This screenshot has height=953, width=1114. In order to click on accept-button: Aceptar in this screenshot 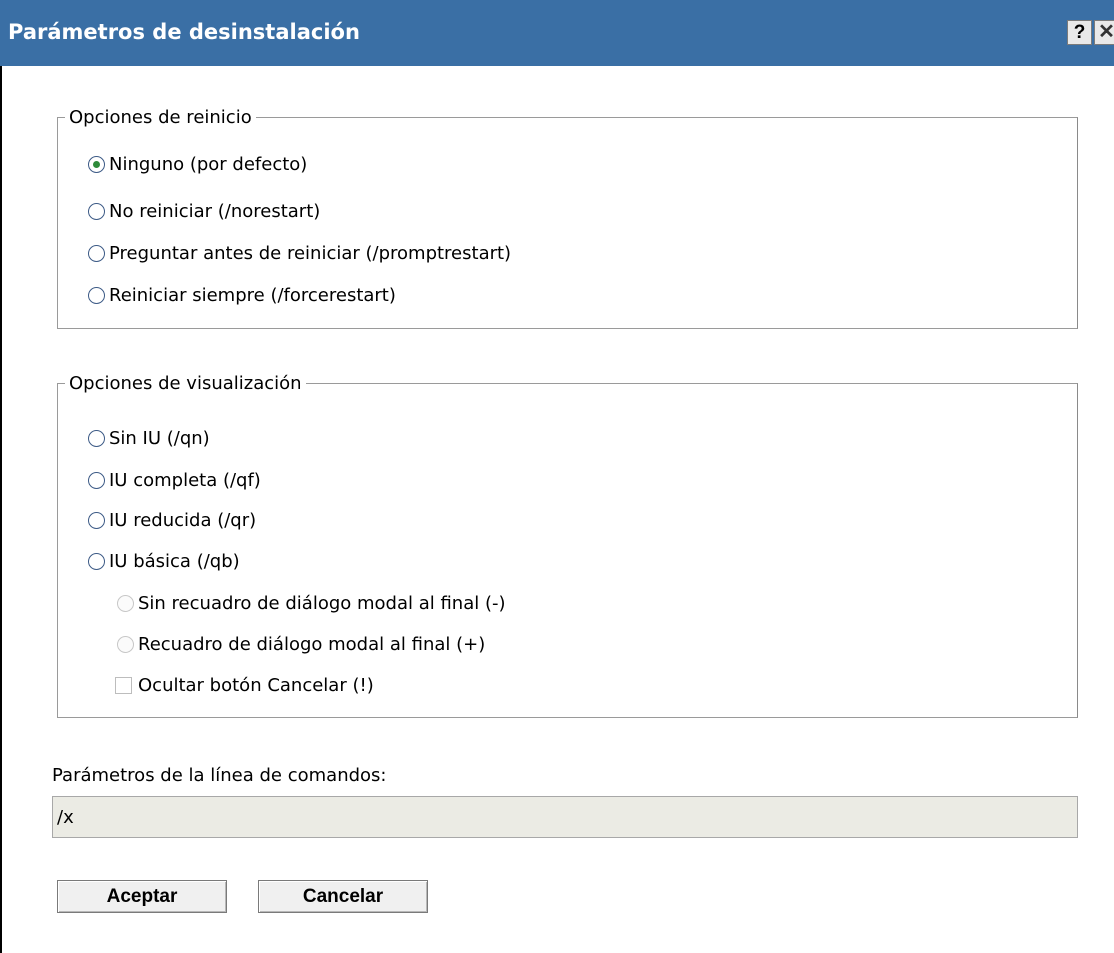, I will do `click(142, 896)`.